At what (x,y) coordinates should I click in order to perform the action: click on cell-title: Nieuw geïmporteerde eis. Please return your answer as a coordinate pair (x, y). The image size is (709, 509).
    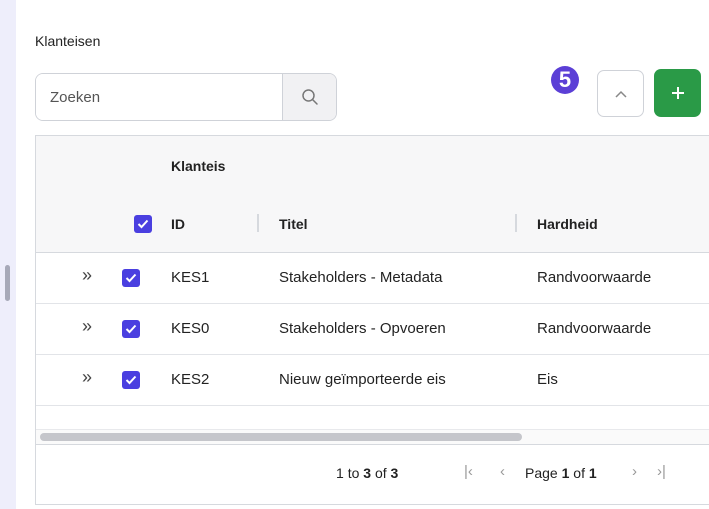
    Looking at the image, I should click on (362, 379).